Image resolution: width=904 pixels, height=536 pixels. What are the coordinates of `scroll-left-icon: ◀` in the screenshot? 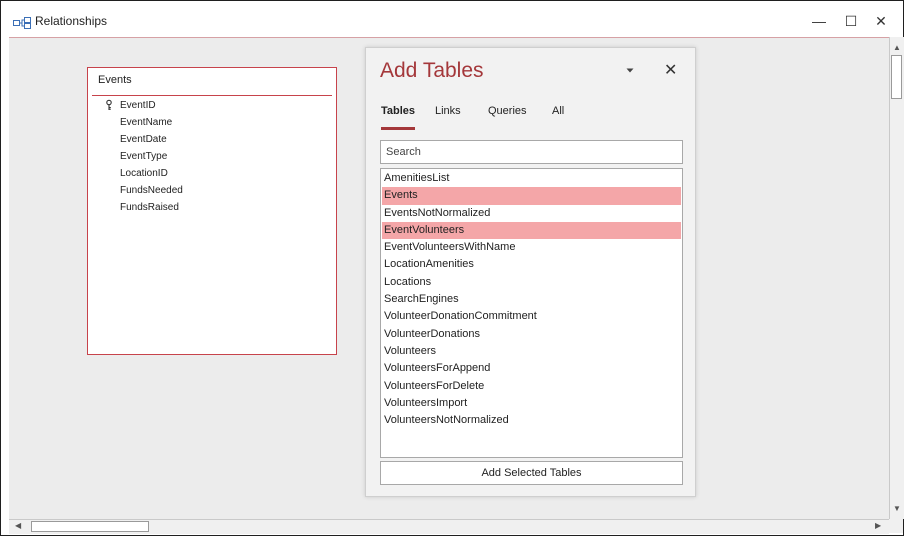 It's located at (18, 525).